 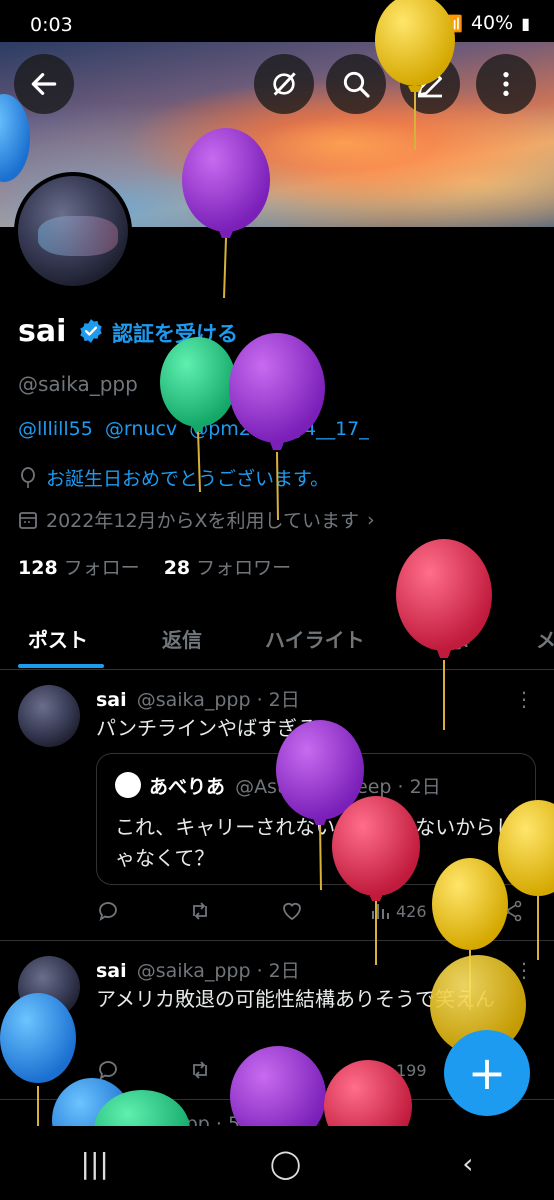 What do you see at coordinates (316, 914) in the screenshot?
I see `post-actions: 426` at bounding box center [316, 914].